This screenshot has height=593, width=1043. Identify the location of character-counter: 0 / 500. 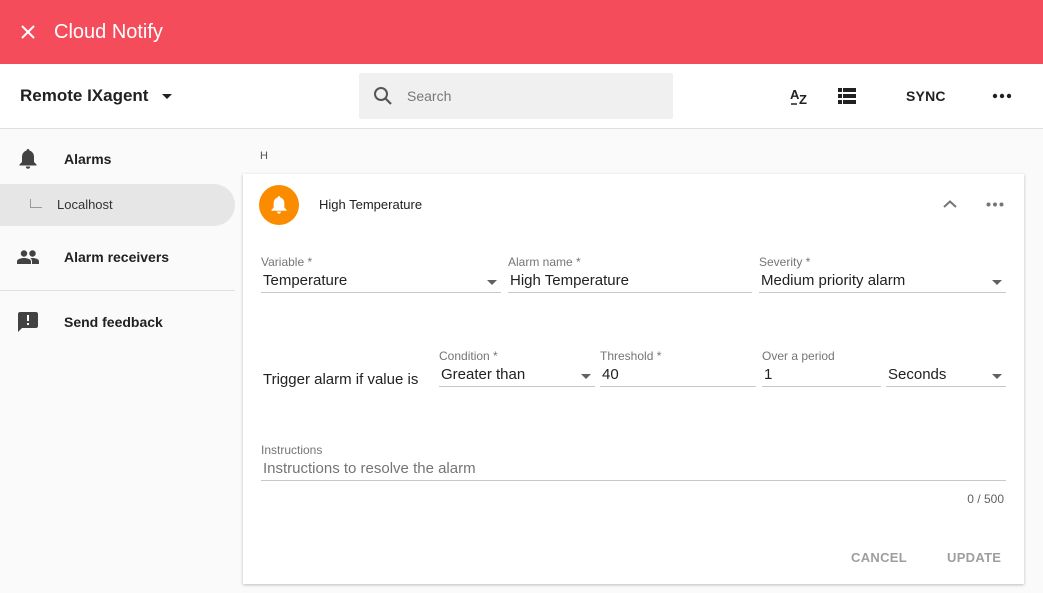
(985, 499).